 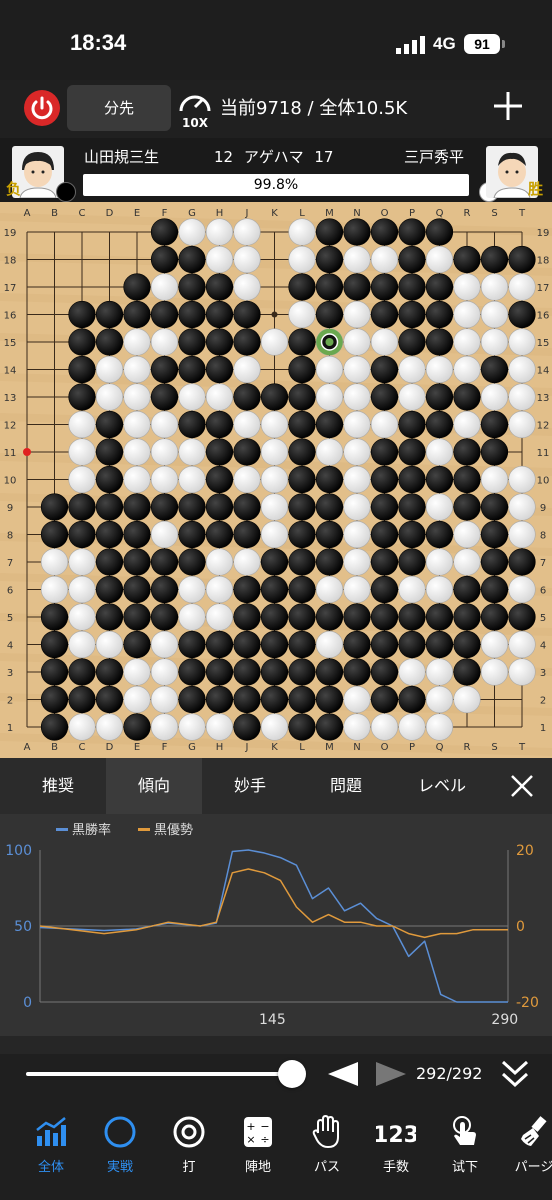 I want to click on power-button, so click(x=42, y=108).